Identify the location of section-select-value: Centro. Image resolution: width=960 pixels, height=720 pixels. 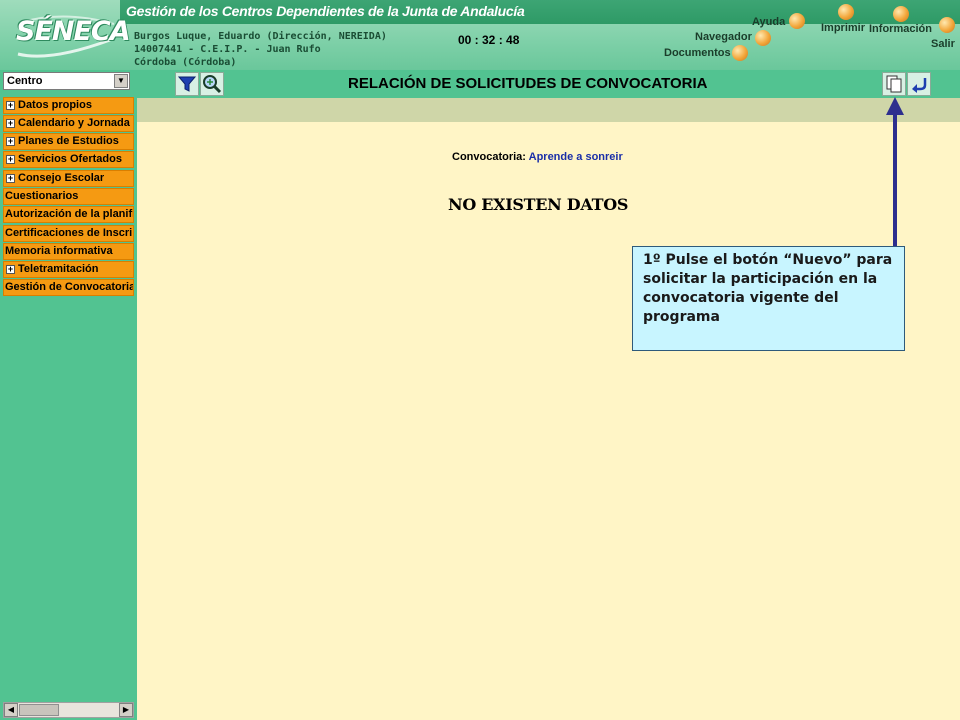
(25, 81).